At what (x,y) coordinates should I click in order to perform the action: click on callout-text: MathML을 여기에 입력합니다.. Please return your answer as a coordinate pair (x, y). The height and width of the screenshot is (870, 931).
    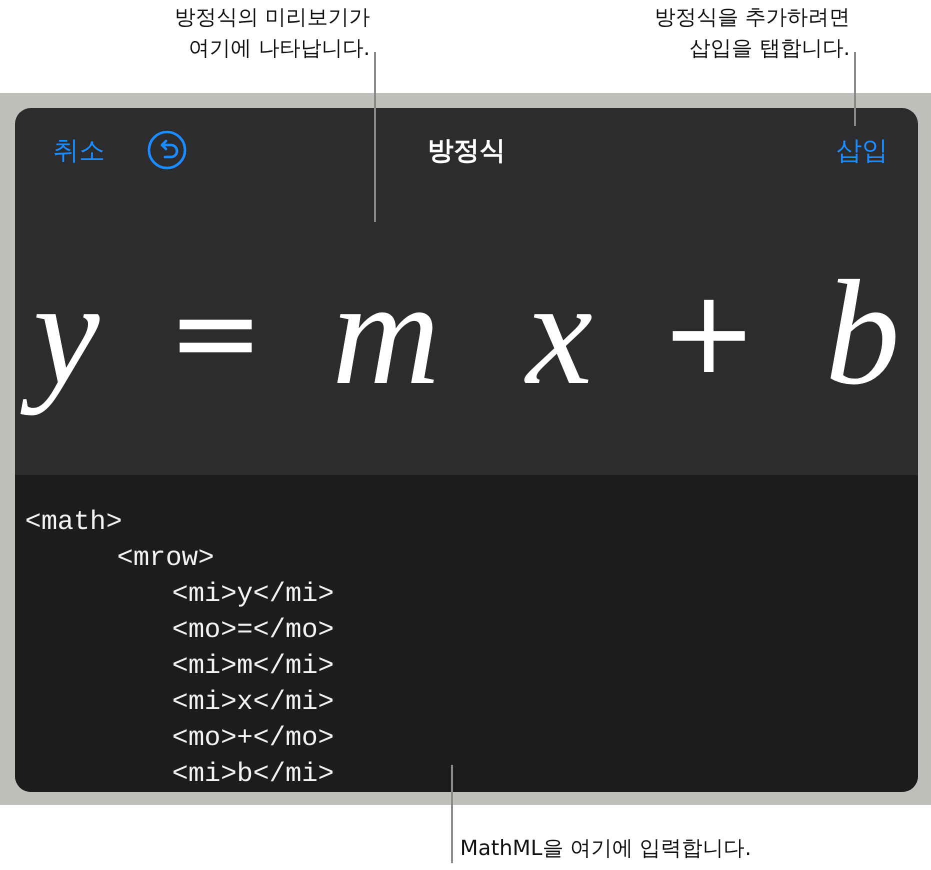
    Looking at the image, I should click on (606, 848).